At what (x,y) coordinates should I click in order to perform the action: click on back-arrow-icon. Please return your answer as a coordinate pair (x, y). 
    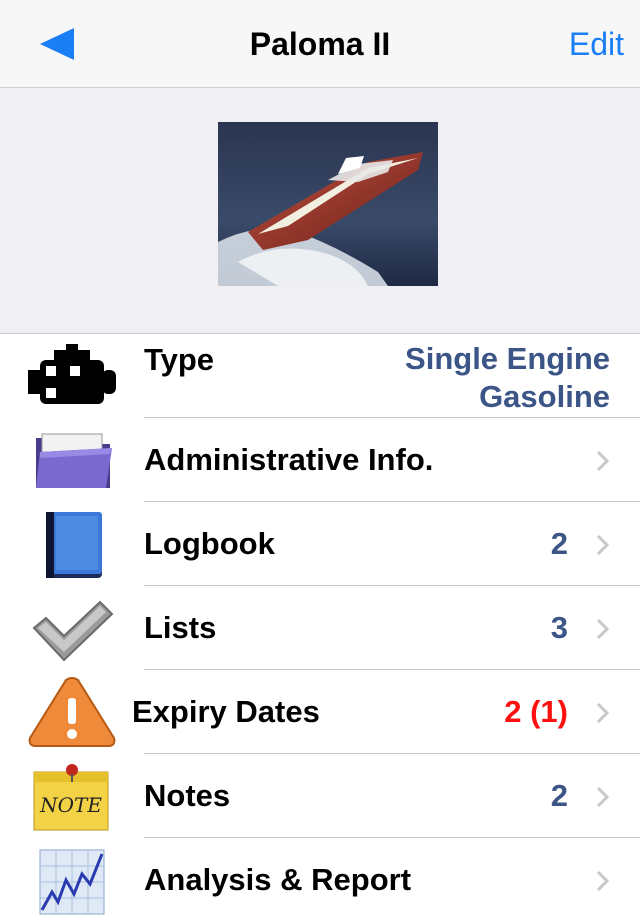
    Looking at the image, I should click on (57, 44).